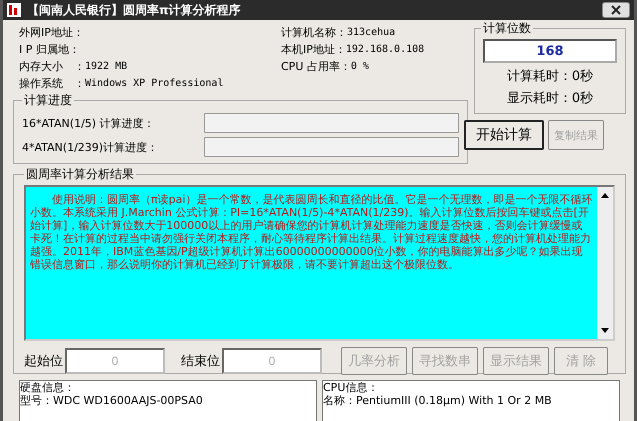  I want to click on cpu-info-line: 名称：PentiumIII (0.18μm) With 1 Or 2 MB, so click(438, 400).